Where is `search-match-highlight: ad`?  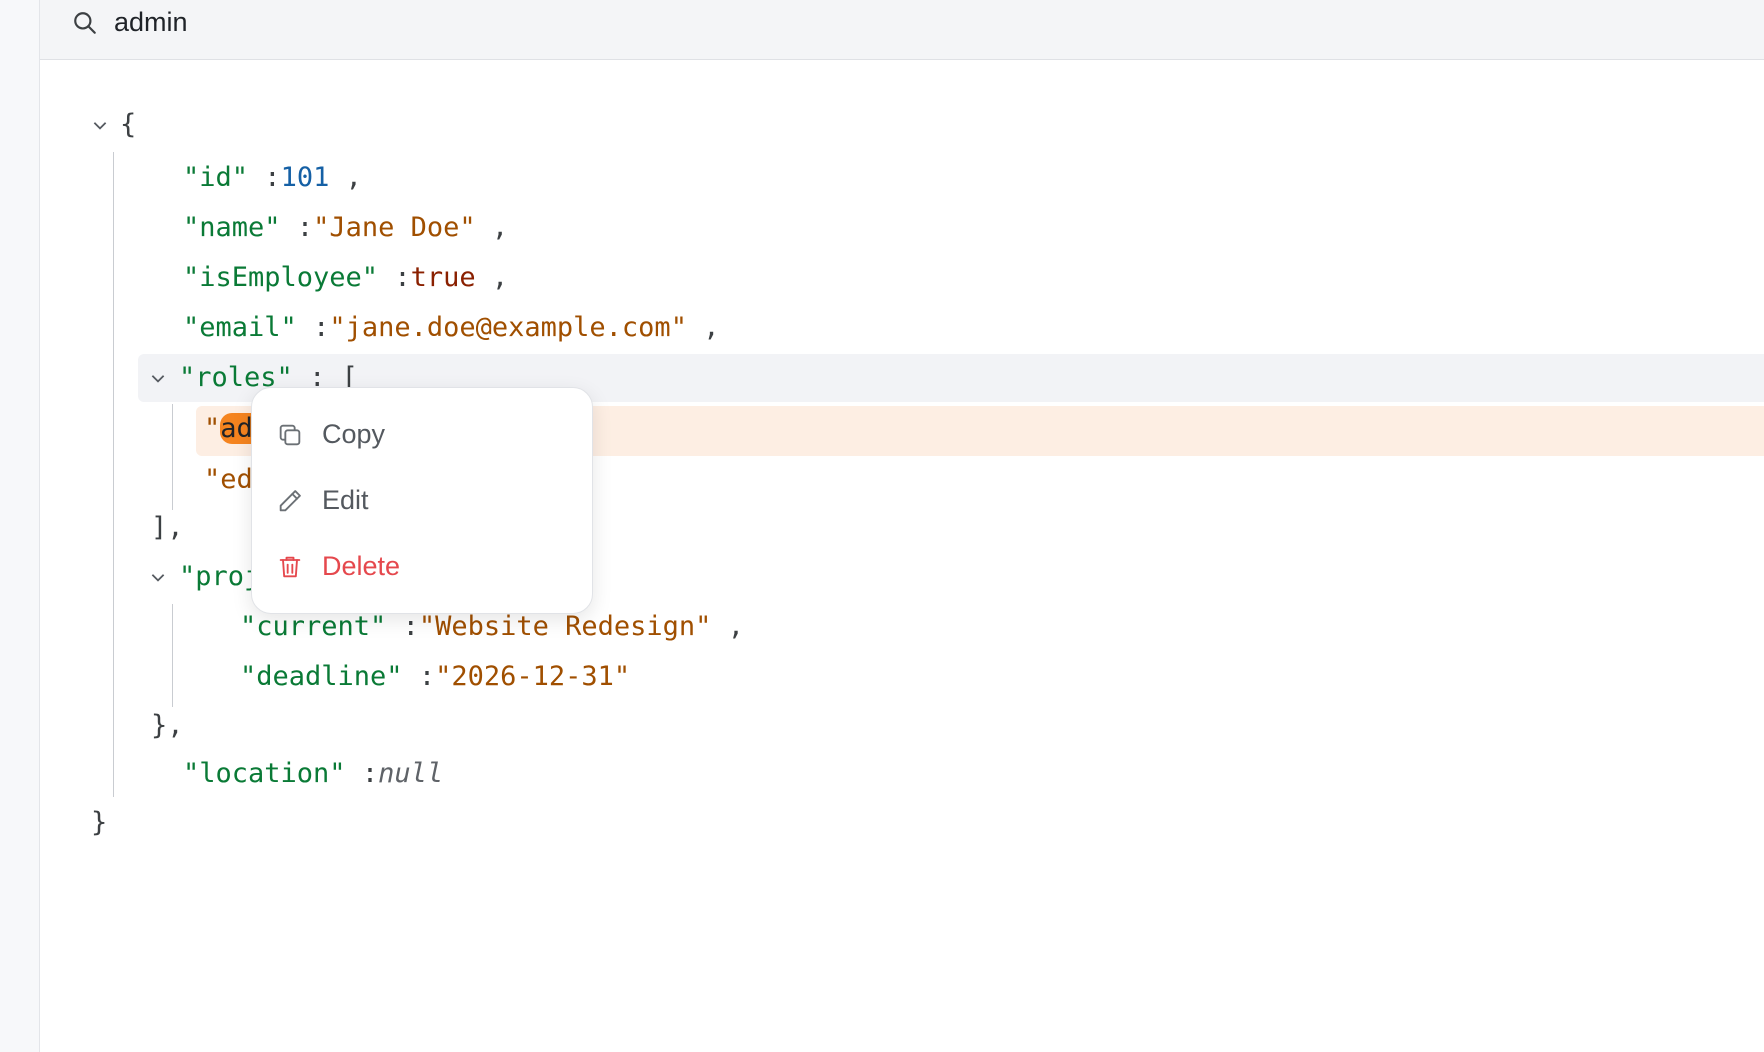
search-match-highlight: ad is located at coordinates (236, 428).